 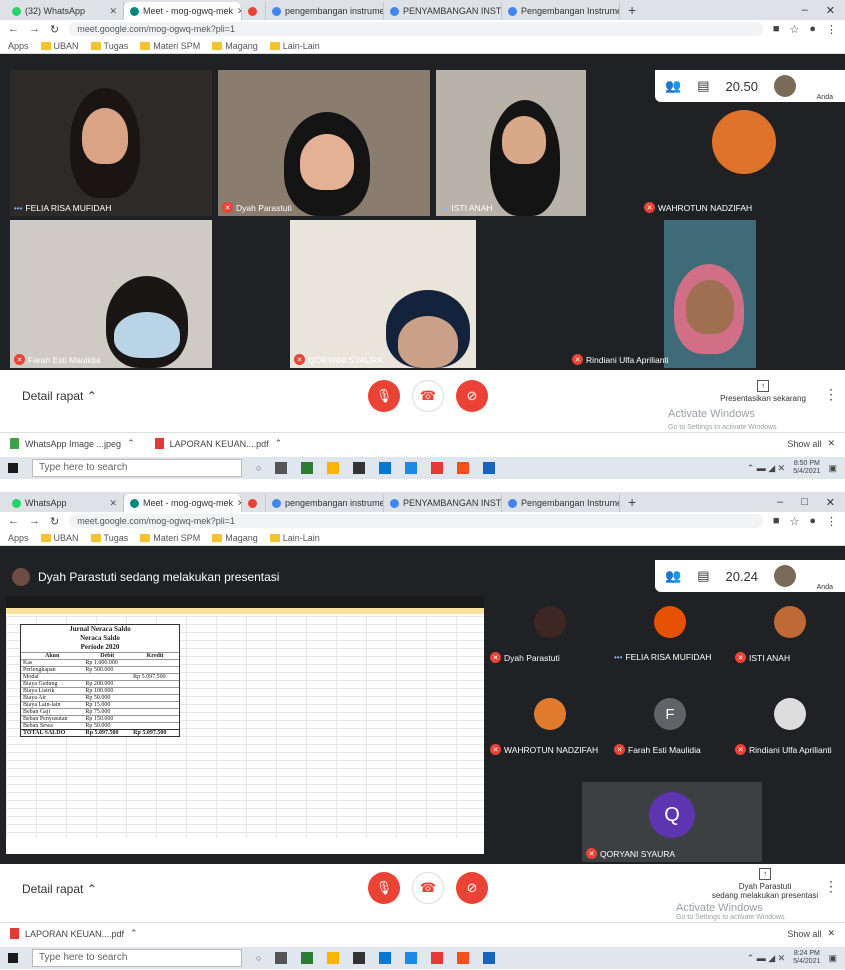 What do you see at coordinates (258, 468) in the screenshot?
I see `cortana-icon: ○` at bounding box center [258, 468].